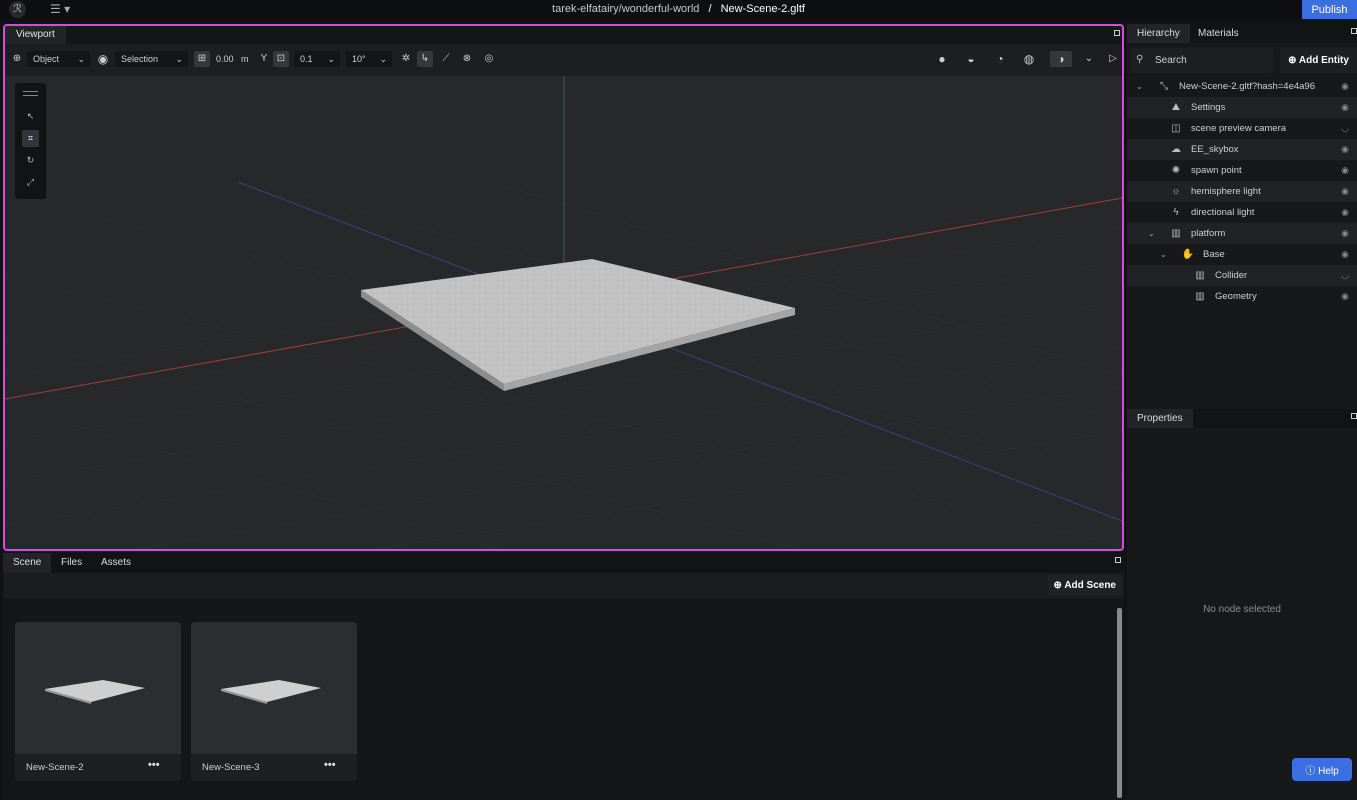 This screenshot has height=800, width=1357. Describe the element at coordinates (281, 59) in the screenshot. I see `snap-target-icon: ⊡` at that location.